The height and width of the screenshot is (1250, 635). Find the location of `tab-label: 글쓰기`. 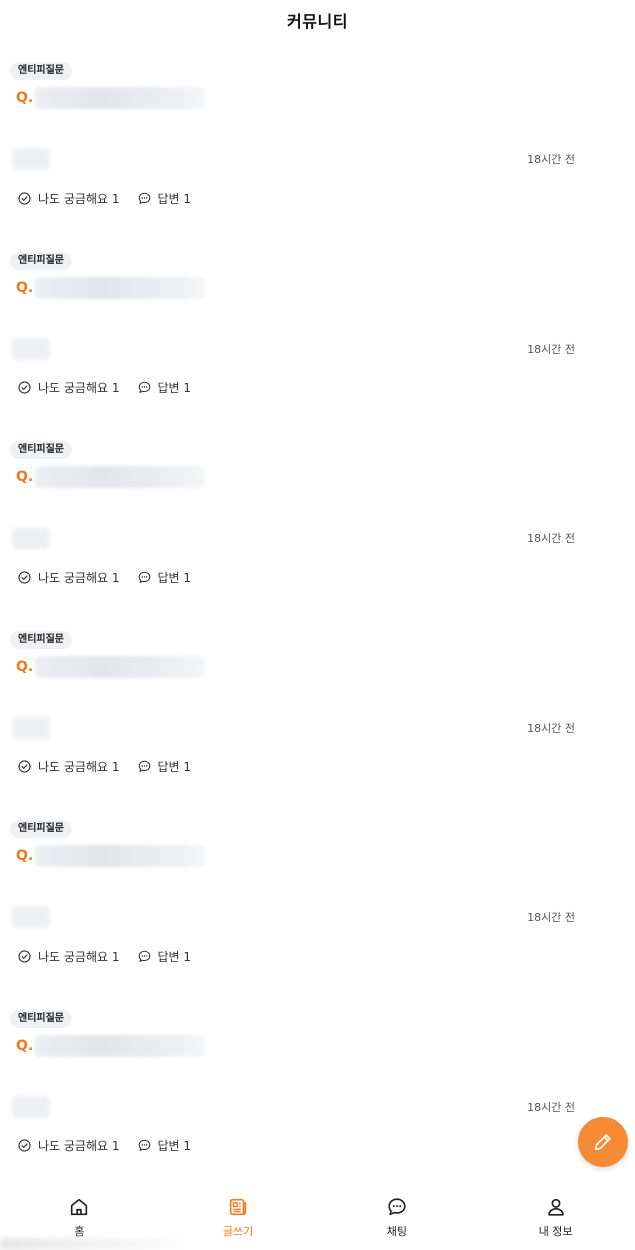

tab-label: 글쓰기 is located at coordinates (238, 1231).